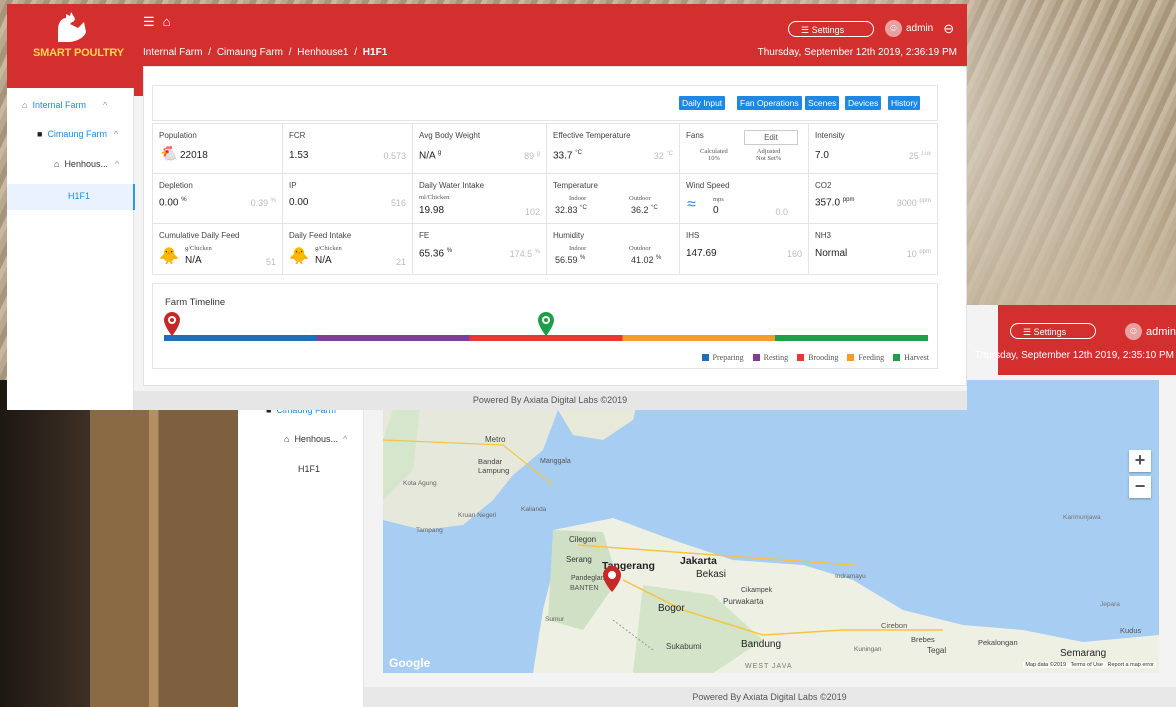 The width and height of the screenshot is (1176, 707). Describe the element at coordinates (873, 199) in the screenshot. I see `metric-co2: CO2 357.0 ppm 3000 ppm` at that location.